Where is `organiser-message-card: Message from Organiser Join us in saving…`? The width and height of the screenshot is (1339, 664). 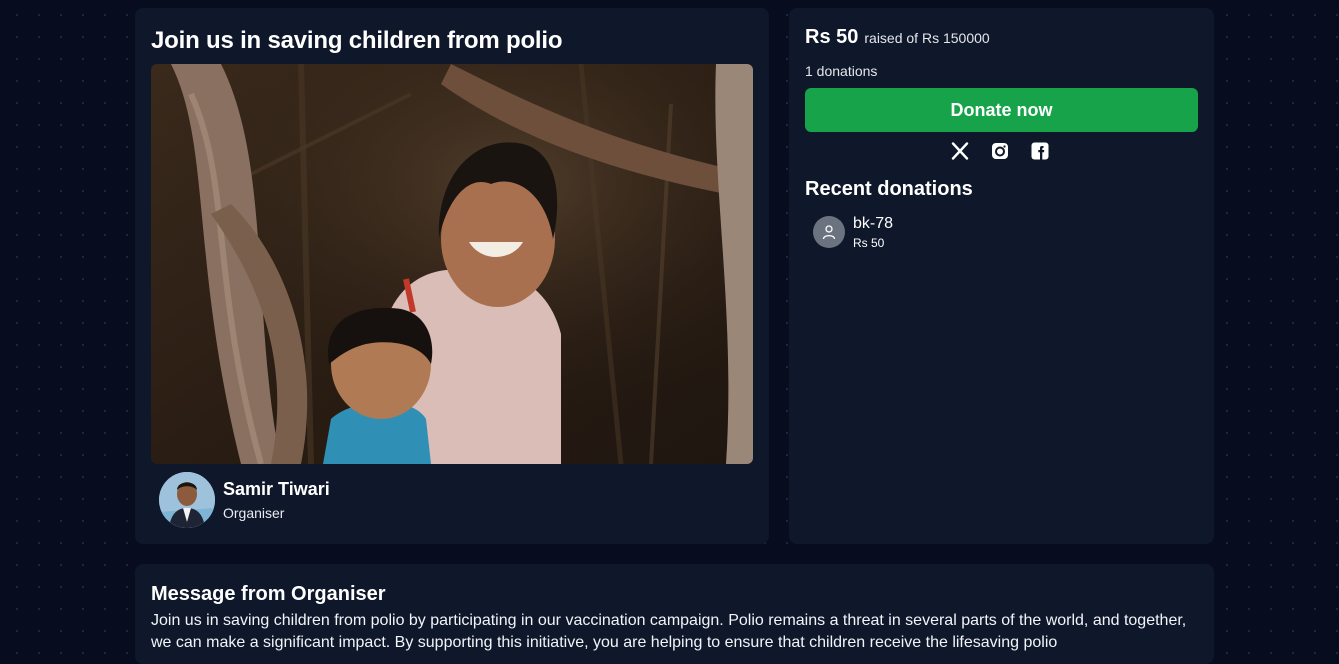 organiser-message-card: Message from Organiser Join us in saving… is located at coordinates (674, 614).